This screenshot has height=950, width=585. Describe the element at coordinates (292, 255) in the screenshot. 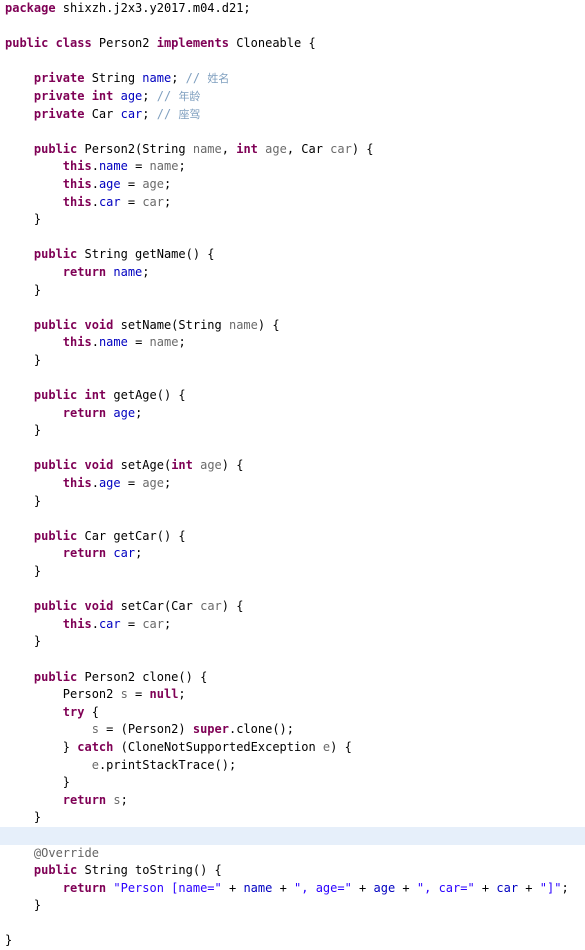

I see `code-line: public String getName() {` at that location.